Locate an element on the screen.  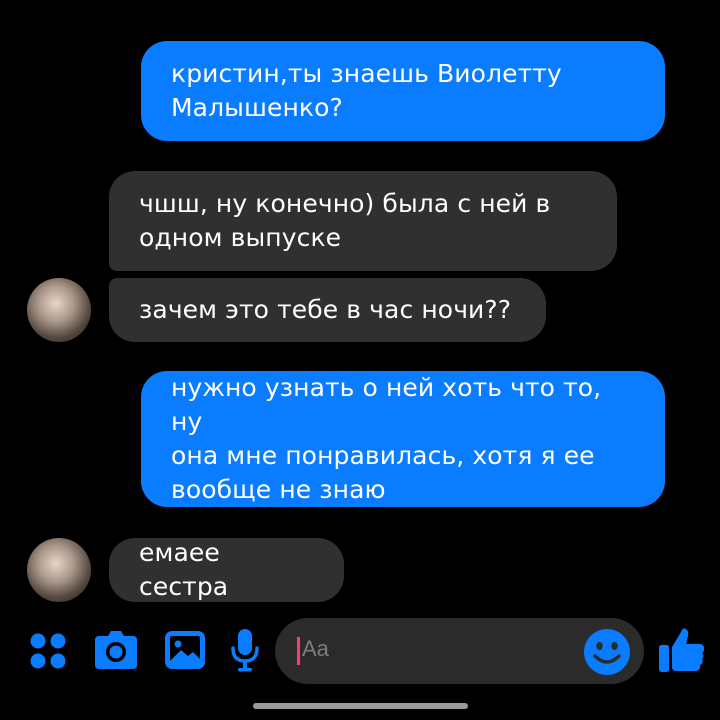
thumbs-up-icon is located at coordinates (682, 650).